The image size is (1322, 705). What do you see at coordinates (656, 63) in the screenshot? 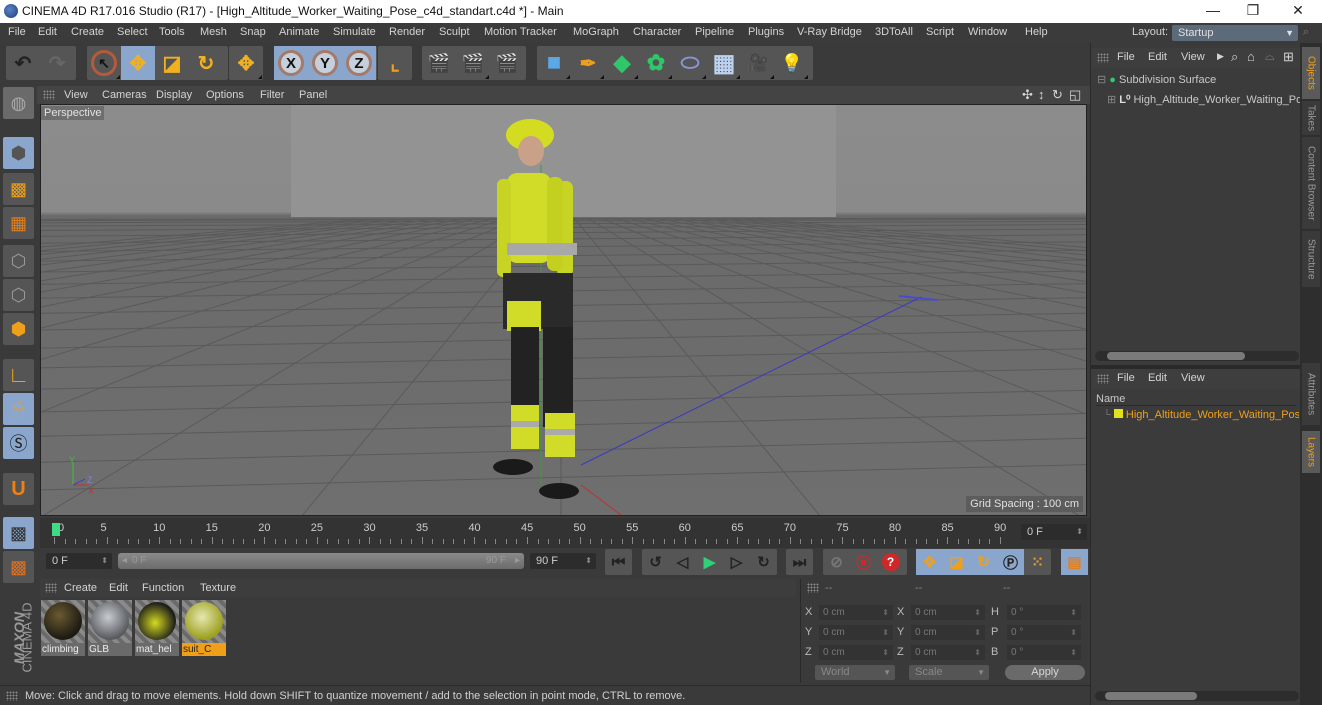
I see `cloner-button: ✿` at bounding box center [656, 63].